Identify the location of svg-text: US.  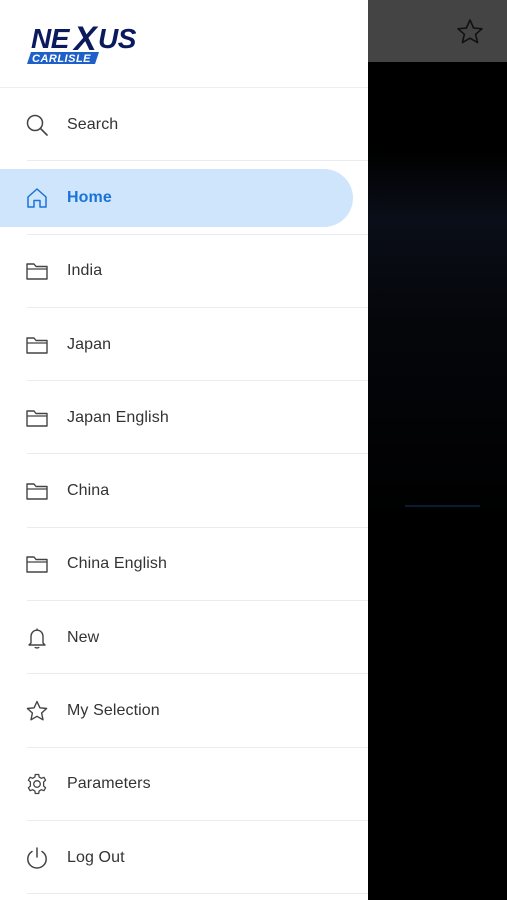
(117, 38).